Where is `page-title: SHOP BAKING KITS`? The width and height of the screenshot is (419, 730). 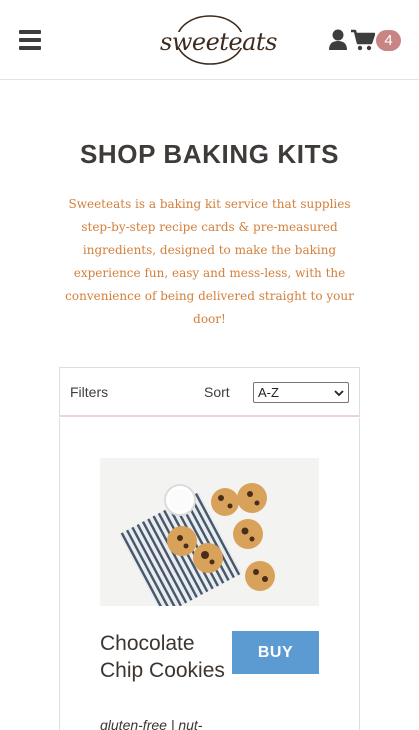 page-title: SHOP BAKING KITS is located at coordinates (209, 154).